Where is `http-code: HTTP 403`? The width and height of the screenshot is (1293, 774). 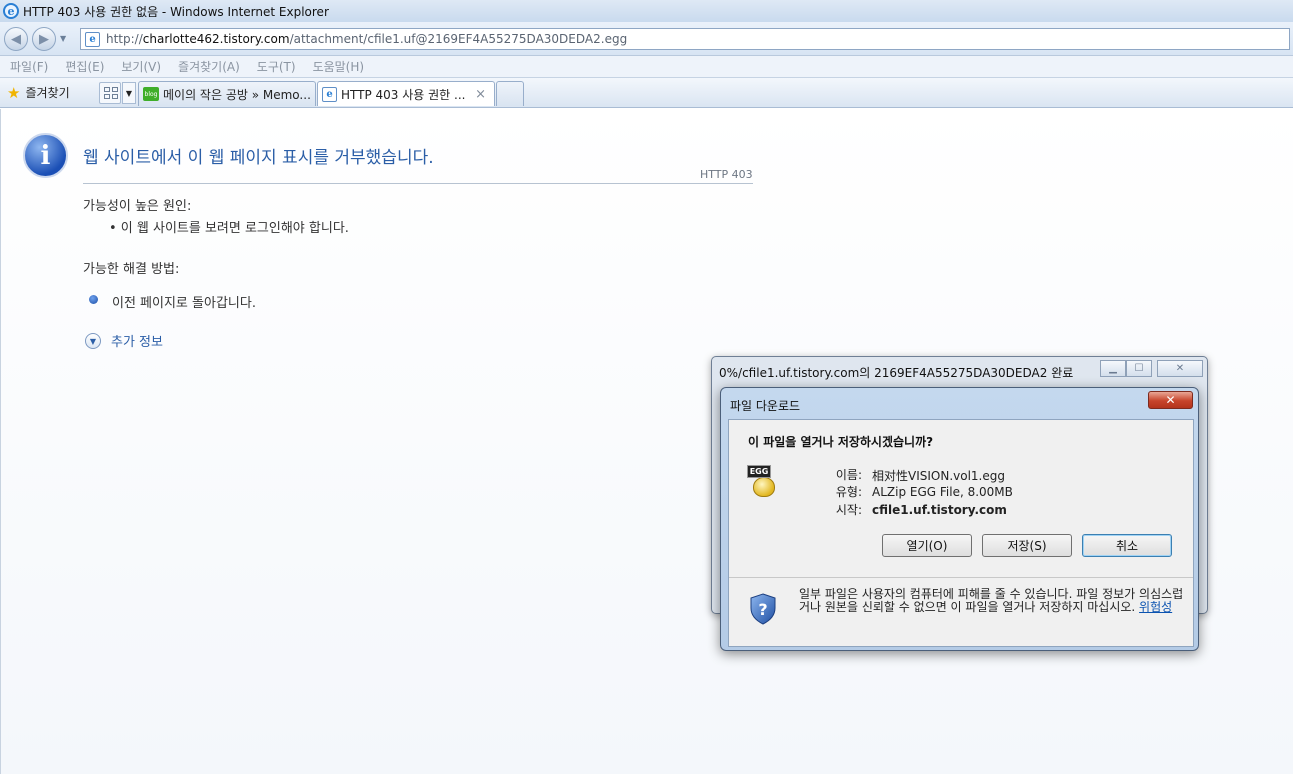 http-code: HTTP 403 is located at coordinates (726, 174).